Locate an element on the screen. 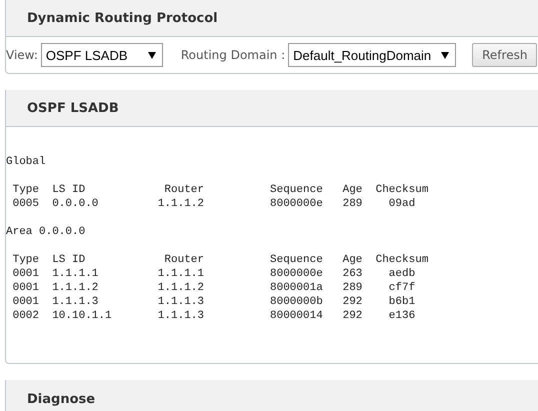 This screenshot has width=538, height=411. routing-domain-dropdown: Default_RoutingDomain is located at coordinates (372, 55).